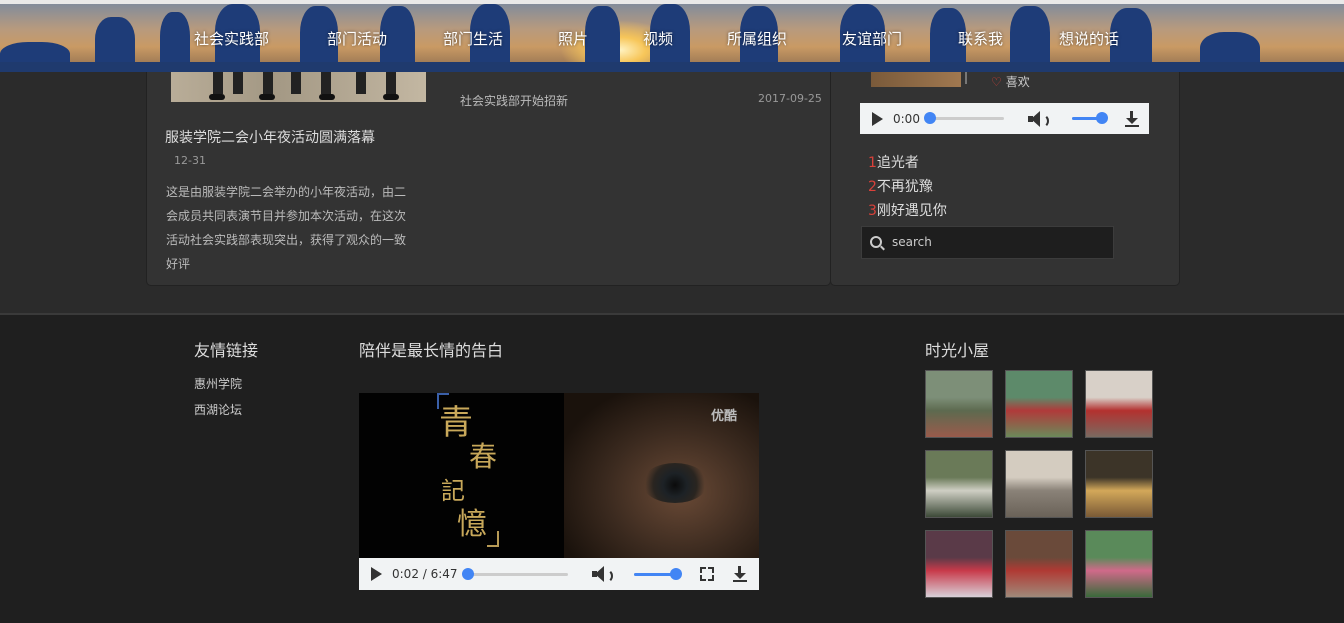 The width and height of the screenshot is (1344, 623). Describe the element at coordinates (675, 483) in the screenshot. I see `eye-image` at that location.